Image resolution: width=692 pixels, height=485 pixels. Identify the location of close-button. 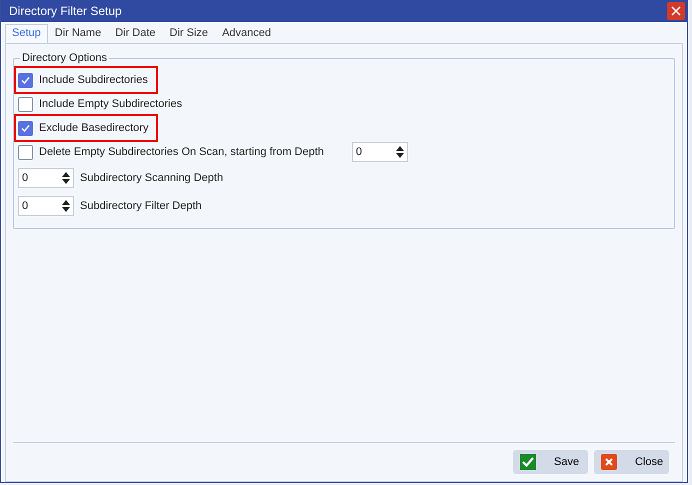
(676, 11).